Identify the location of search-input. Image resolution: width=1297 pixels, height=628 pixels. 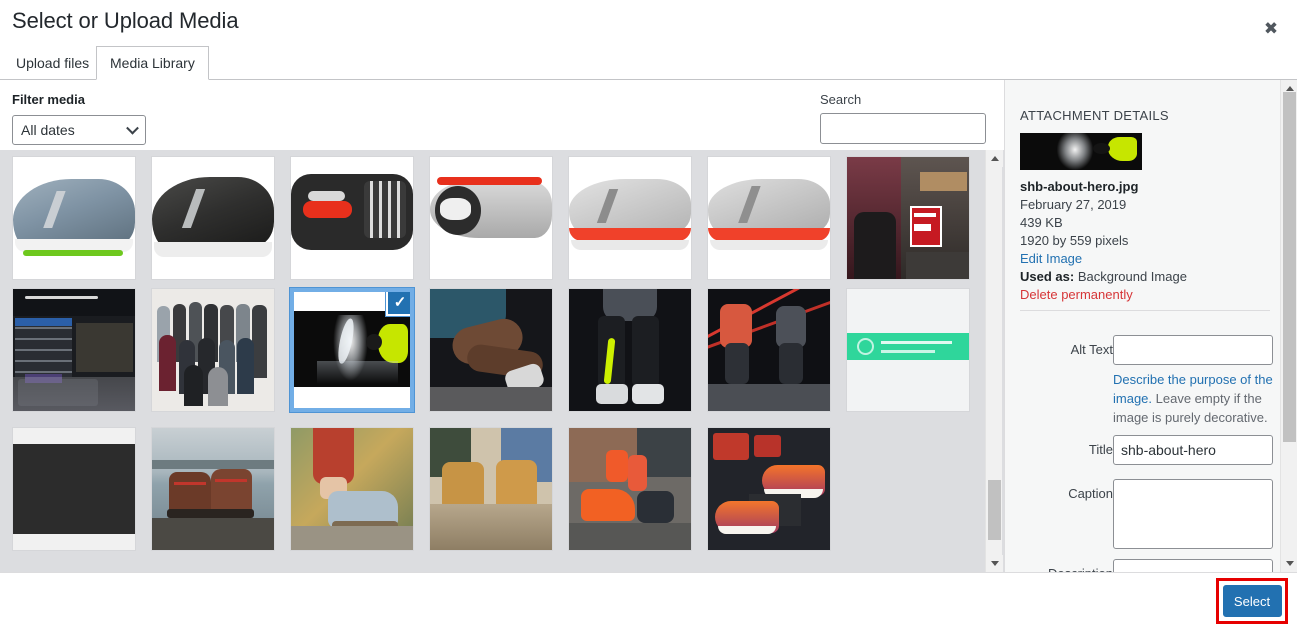
(903, 128).